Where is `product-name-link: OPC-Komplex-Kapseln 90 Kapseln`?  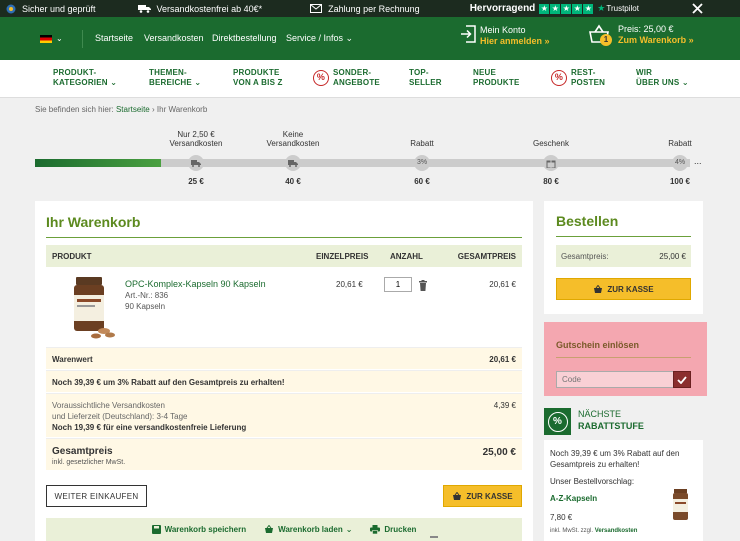 product-name-link: OPC-Komplex-Kapseln 90 Kapseln is located at coordinates (195, 284).